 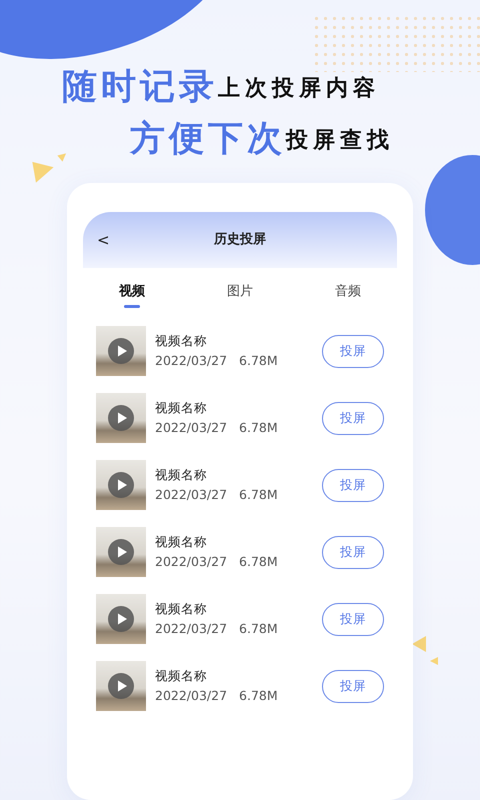 What do you see at coordinates (299, 89) in the screenshot?
I see `headline-text: 上次投屏内容` at bounding box center [299, 89].